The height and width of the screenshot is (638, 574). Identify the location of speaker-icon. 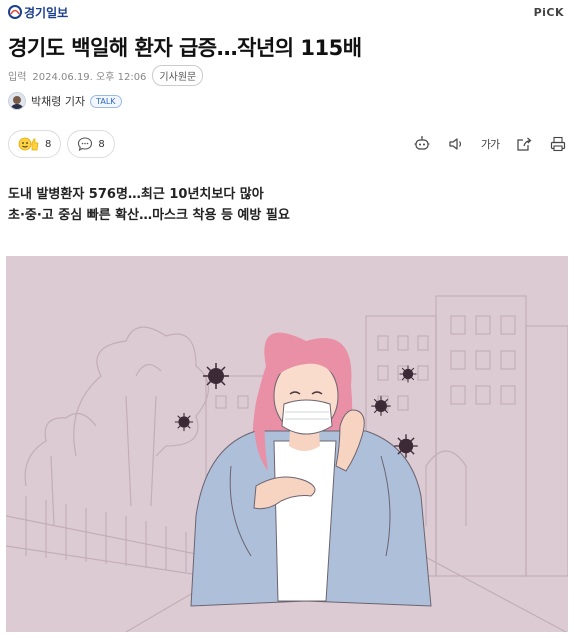
(455, 144).